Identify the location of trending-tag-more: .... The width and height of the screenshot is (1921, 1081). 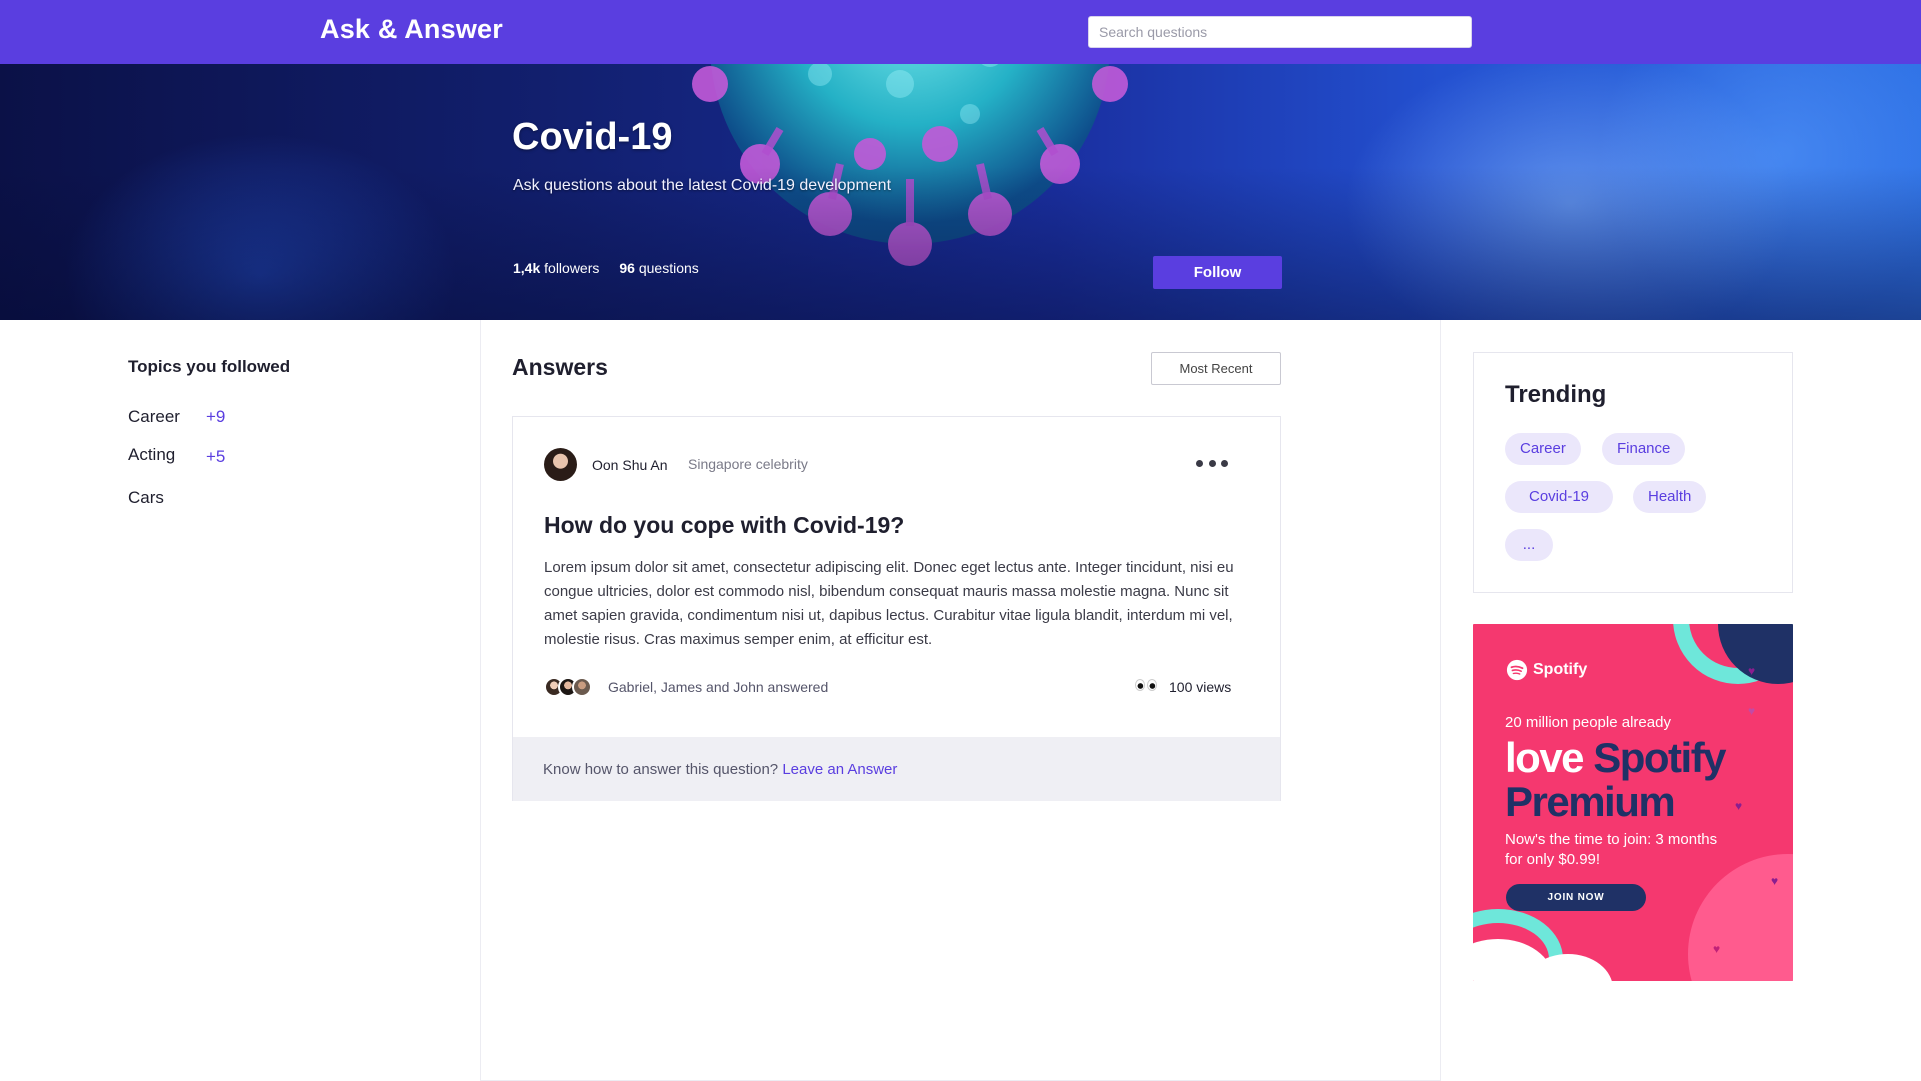
(1529, 545).